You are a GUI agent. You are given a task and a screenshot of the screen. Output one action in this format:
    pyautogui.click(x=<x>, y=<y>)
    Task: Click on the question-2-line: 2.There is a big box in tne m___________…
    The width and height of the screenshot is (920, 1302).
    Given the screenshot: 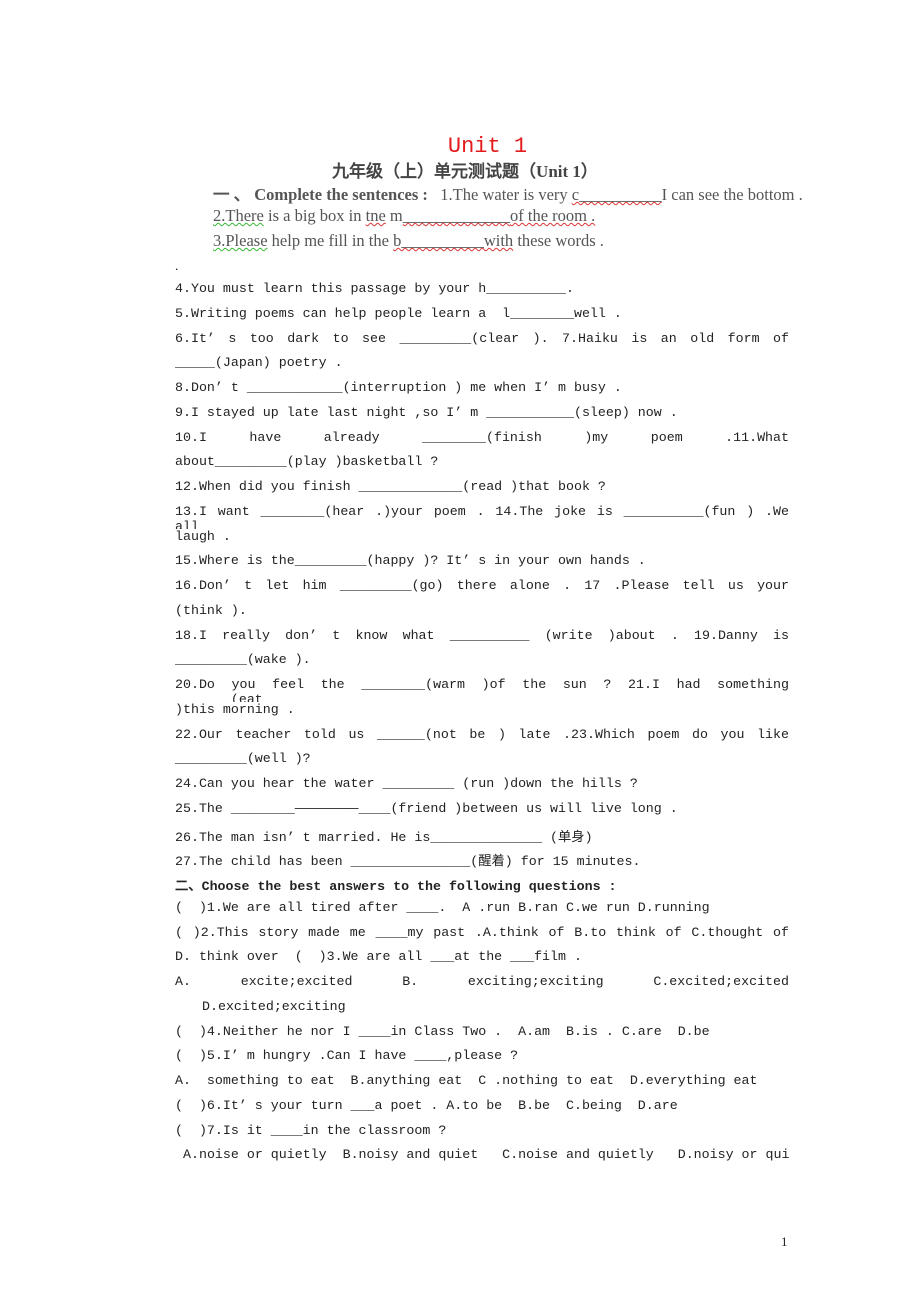 What is the action you would take?
    pyautogui.click(x=404, y=216)
    